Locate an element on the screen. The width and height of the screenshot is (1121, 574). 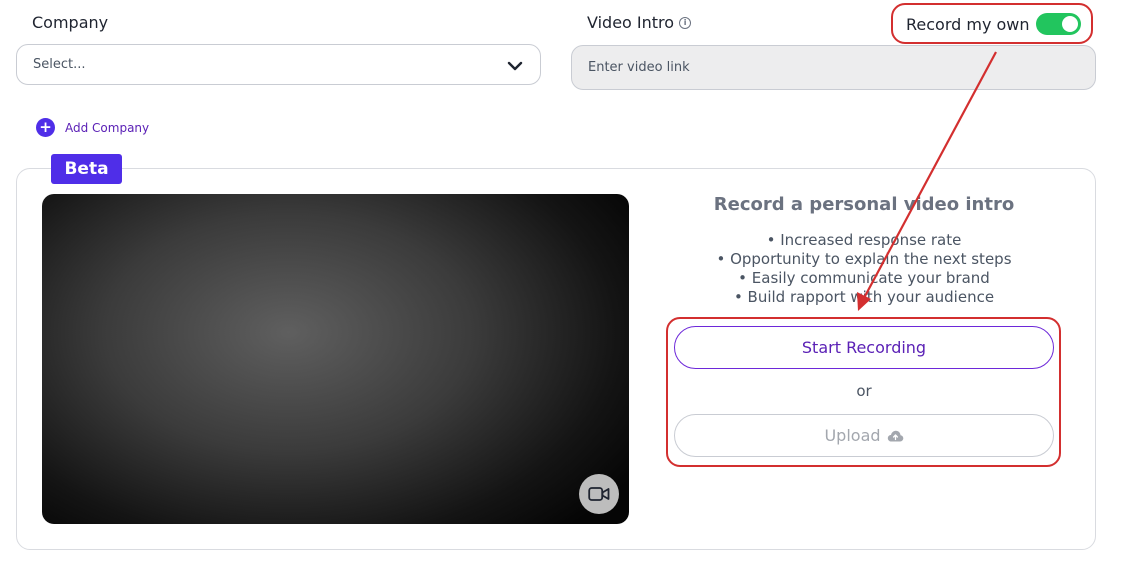
benefit-item: • Opportunity to explain the next steps is located at coordinates (864, 259).